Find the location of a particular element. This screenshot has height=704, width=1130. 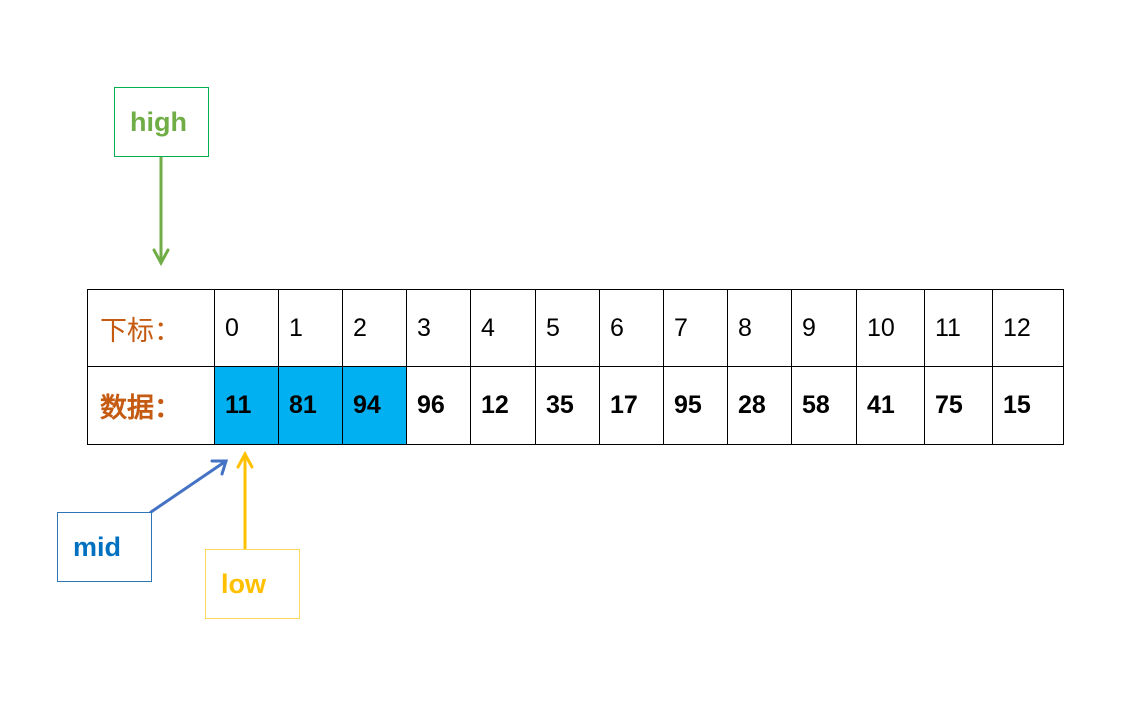

mid-label: mid is located at coordinates (97, 546).